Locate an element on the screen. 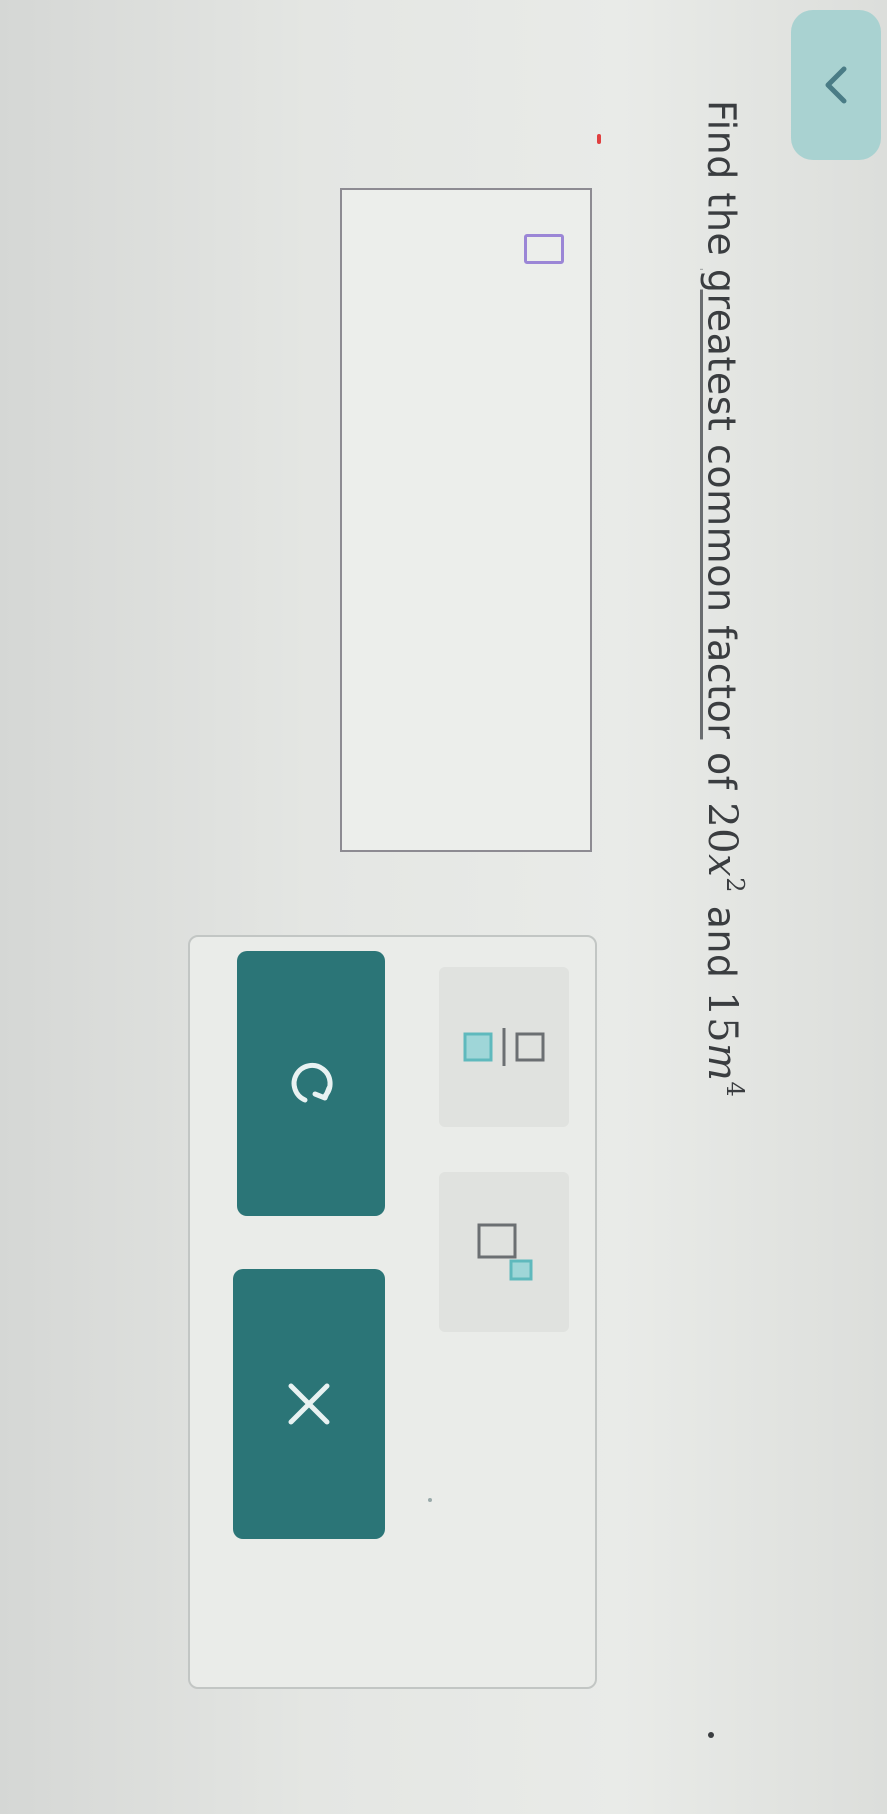 This screenshot has width=887, height=1814. collapse-tab is located at coordinates (836, 85).